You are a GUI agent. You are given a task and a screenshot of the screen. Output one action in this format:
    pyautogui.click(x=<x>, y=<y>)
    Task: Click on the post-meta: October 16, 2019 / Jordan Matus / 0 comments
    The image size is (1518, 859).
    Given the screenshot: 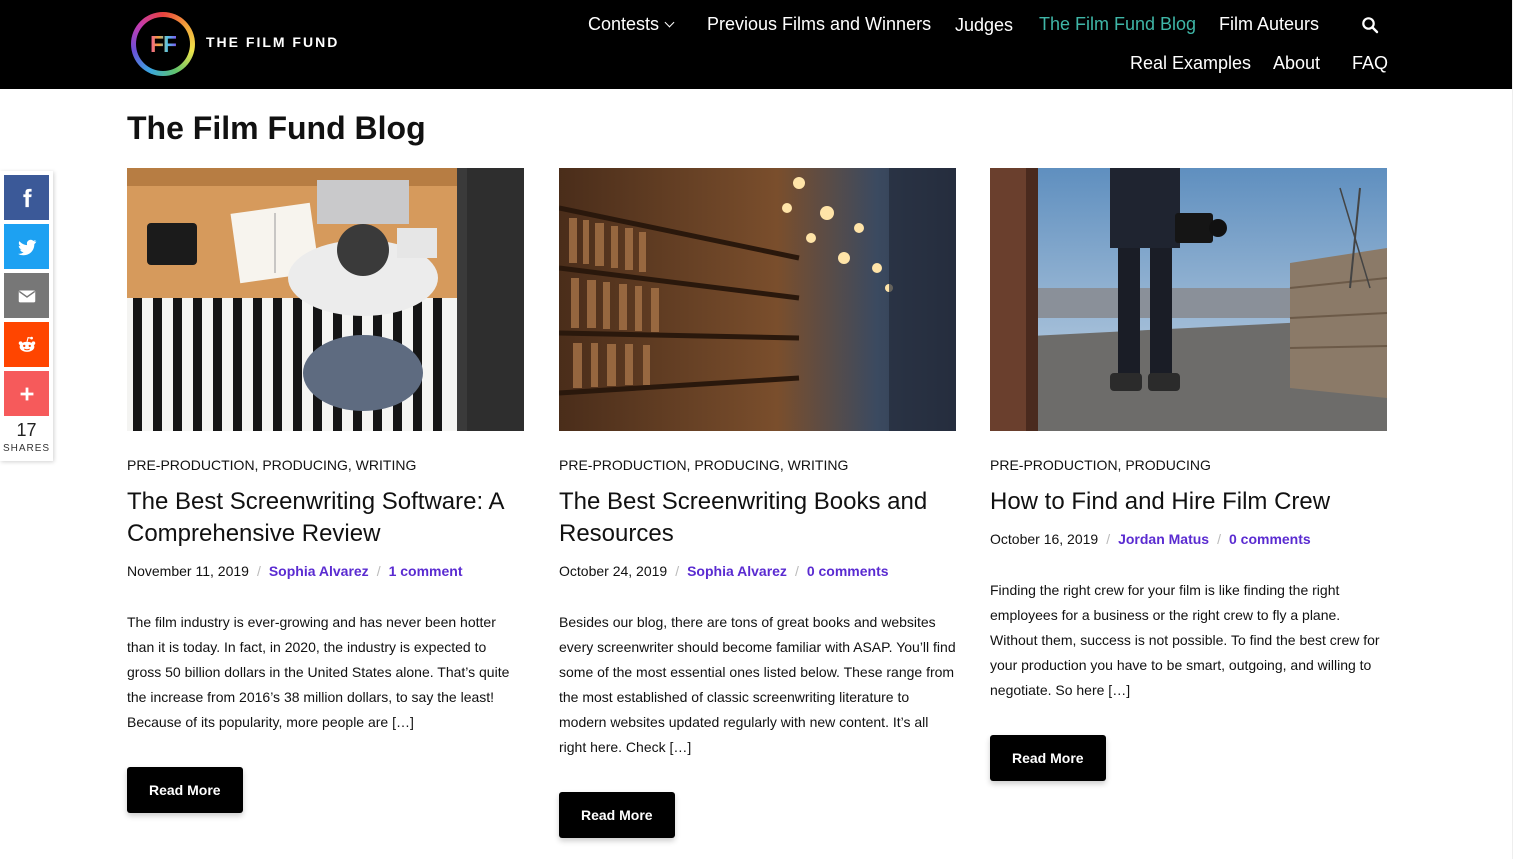 What is the action you would take?
    pyautogui.click(x=1150, y=539)
    